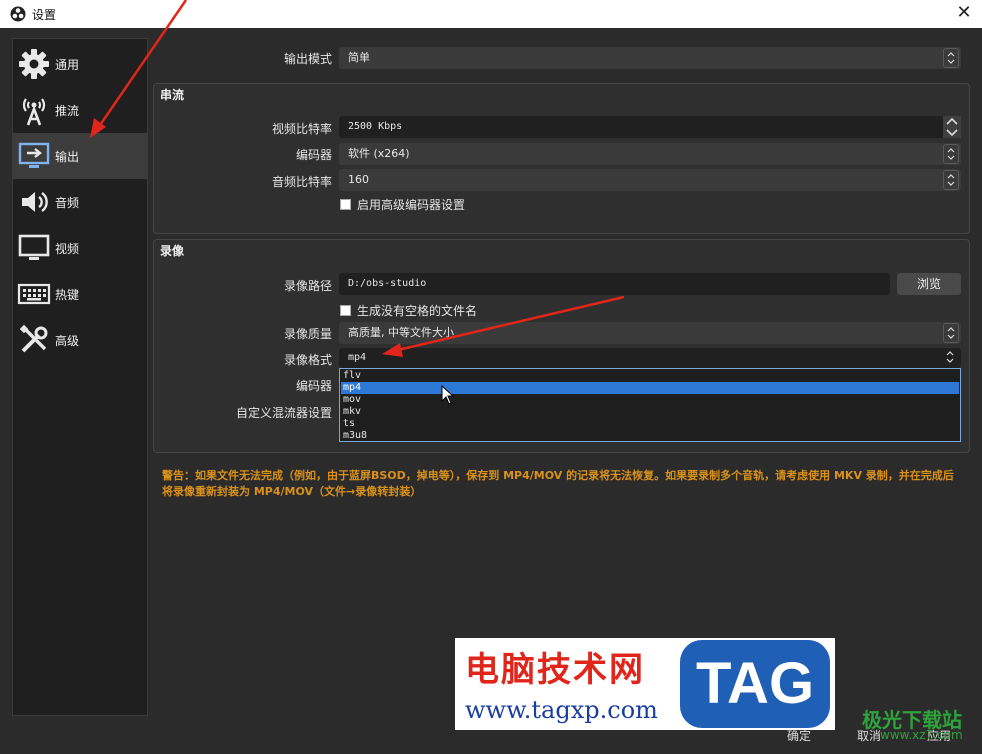  Describe the element at coordinates (301, 129) in the screenshot. I see `video-bitrate-label: 视频比特率` at that location.